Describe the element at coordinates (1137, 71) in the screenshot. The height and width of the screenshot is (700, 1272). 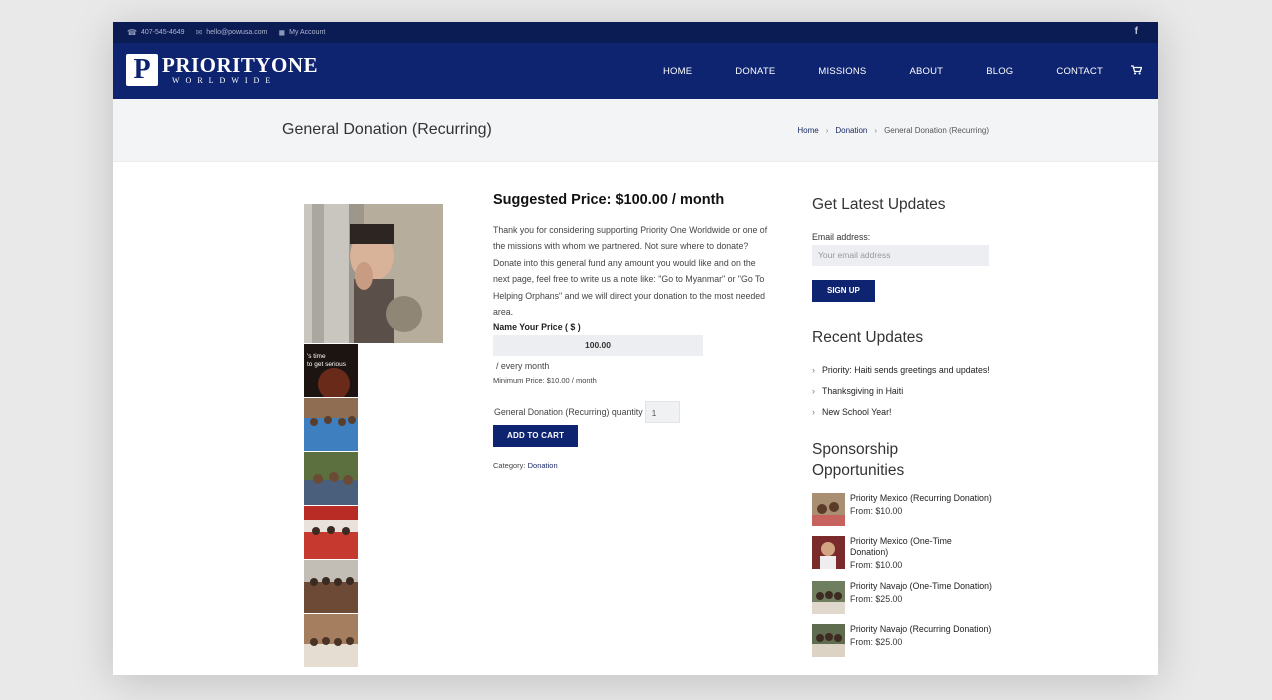
I see `cart-icon` at that location.